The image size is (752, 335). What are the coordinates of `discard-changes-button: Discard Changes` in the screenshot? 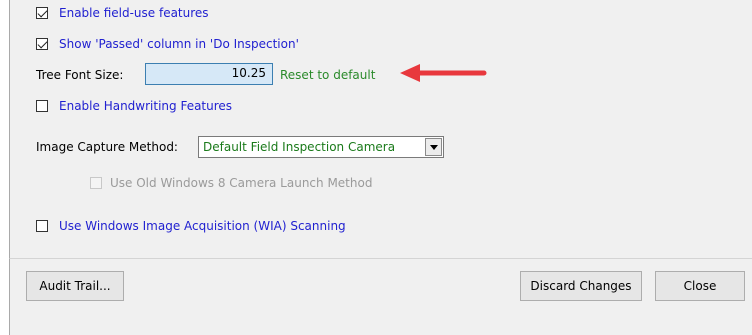 It's located at (581, 286).